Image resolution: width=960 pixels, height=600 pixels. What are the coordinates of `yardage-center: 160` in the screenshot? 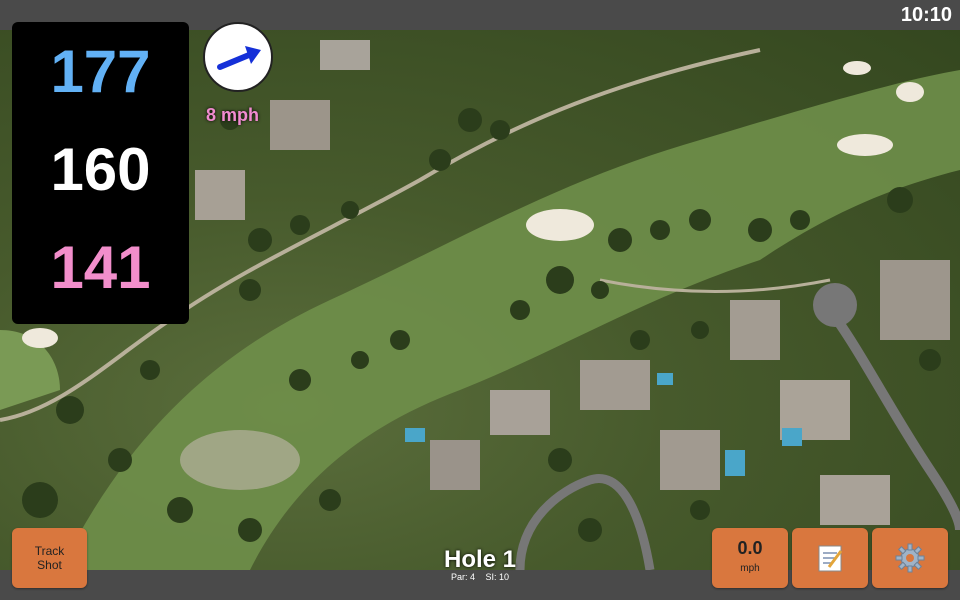 It's located at (100, 169).